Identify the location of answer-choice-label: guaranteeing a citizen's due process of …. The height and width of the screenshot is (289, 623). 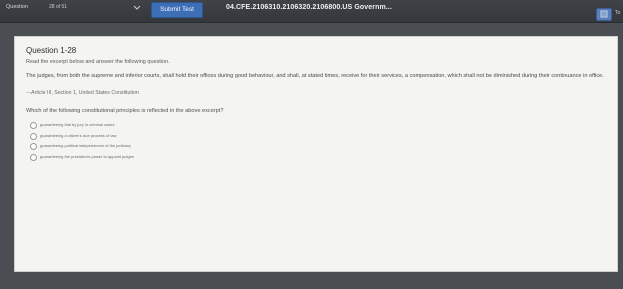
(78, 135).